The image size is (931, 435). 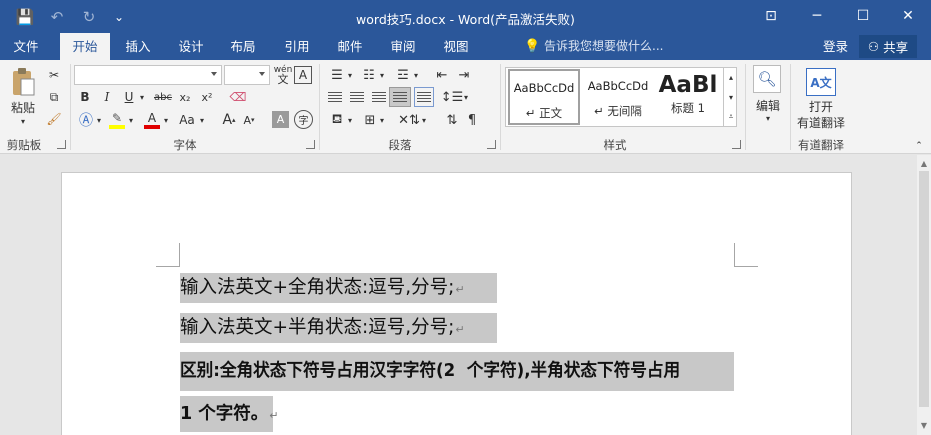 I want to click on scroll-thumb, so click(x=924, y=289).